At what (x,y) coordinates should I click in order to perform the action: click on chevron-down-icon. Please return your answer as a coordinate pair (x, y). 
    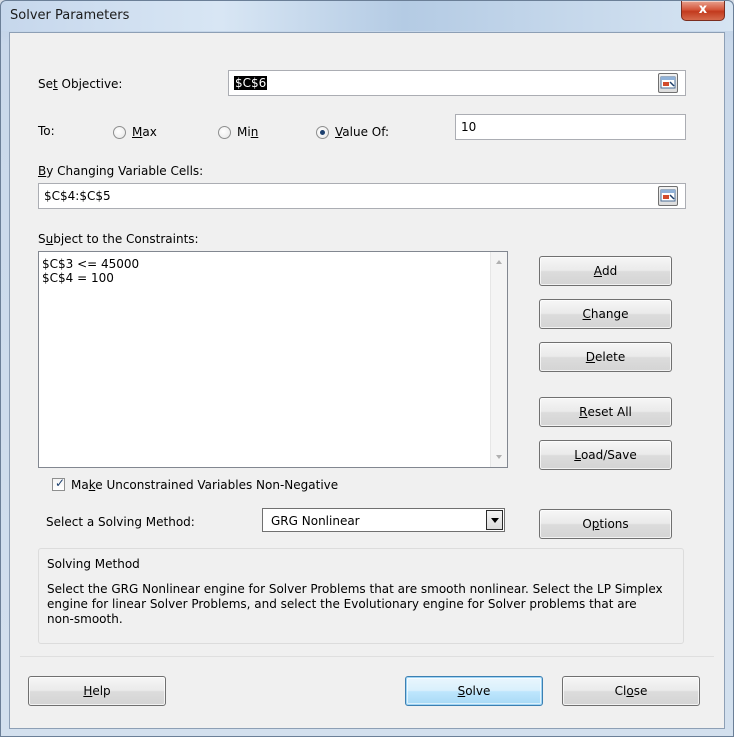
    Looking at the image, I should click on (495, 520).